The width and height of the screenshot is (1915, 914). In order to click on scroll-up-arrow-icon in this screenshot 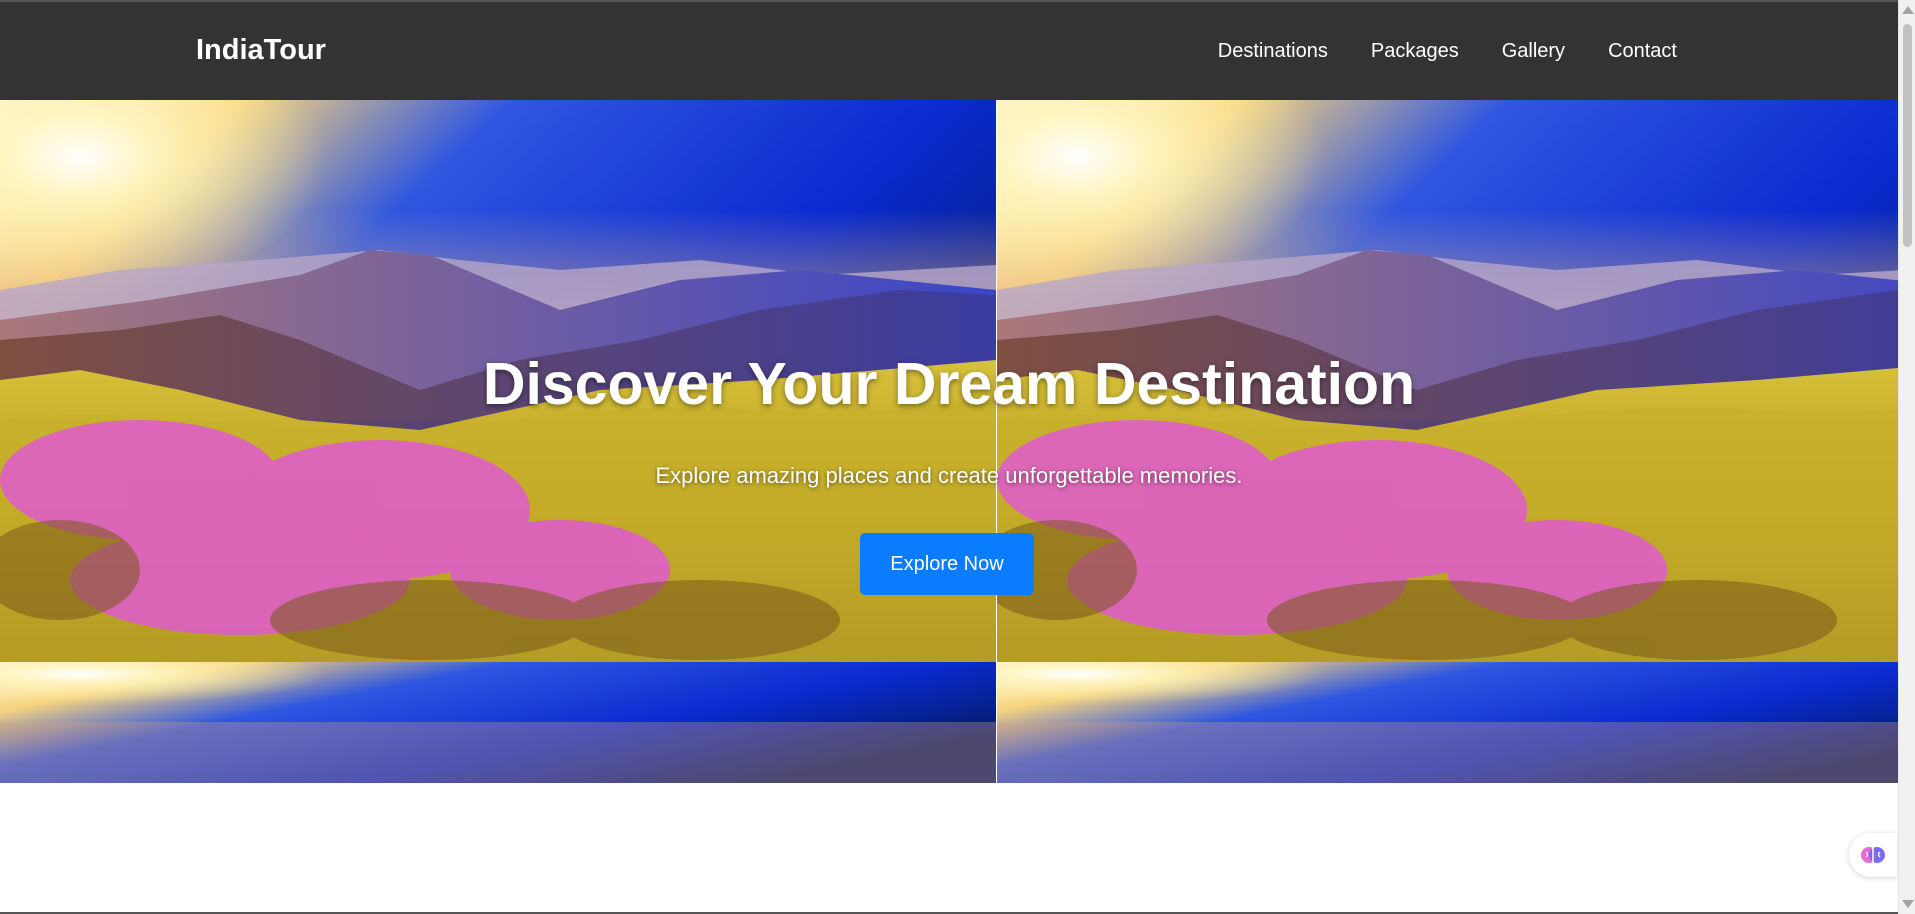, I will do `click(1908, 10)`.